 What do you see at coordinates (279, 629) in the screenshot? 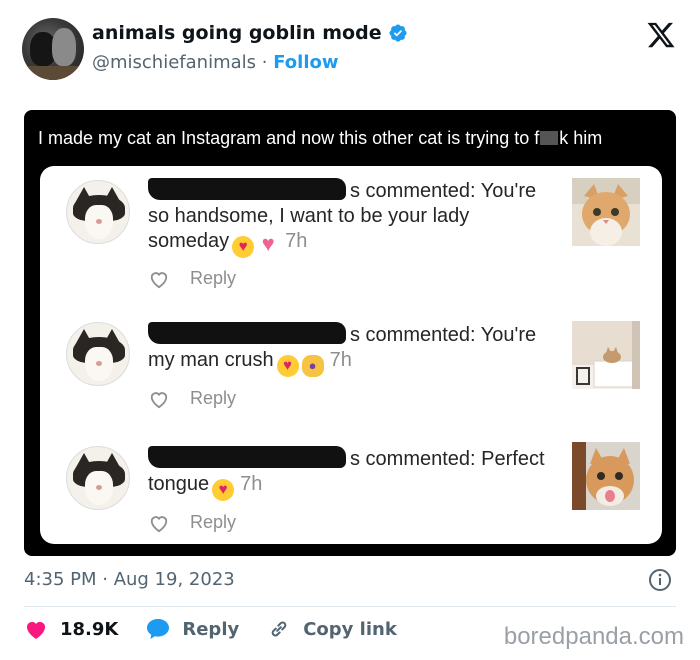
I see `link-icon` at bounding box center [279, 629].